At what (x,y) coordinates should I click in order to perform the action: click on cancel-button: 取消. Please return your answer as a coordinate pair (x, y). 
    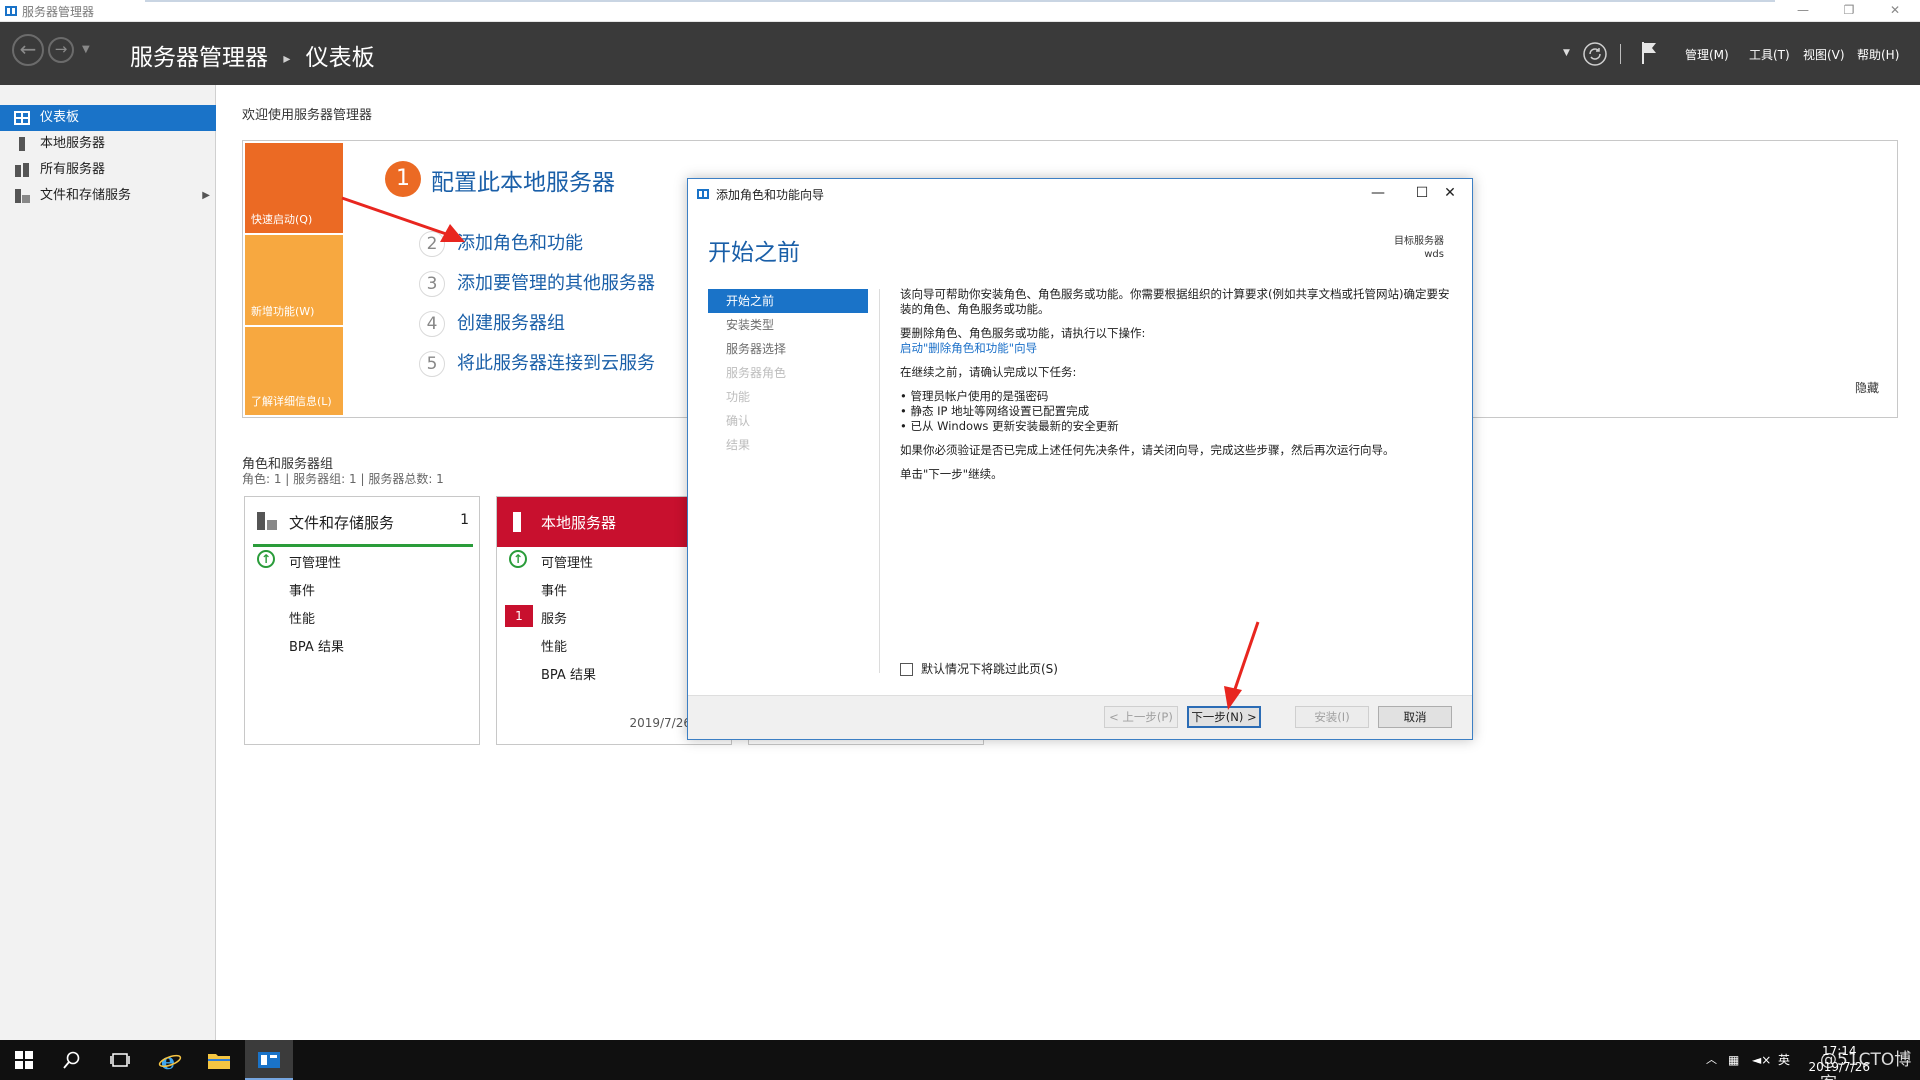
    Looking at the image, I should click on (1415, 717).